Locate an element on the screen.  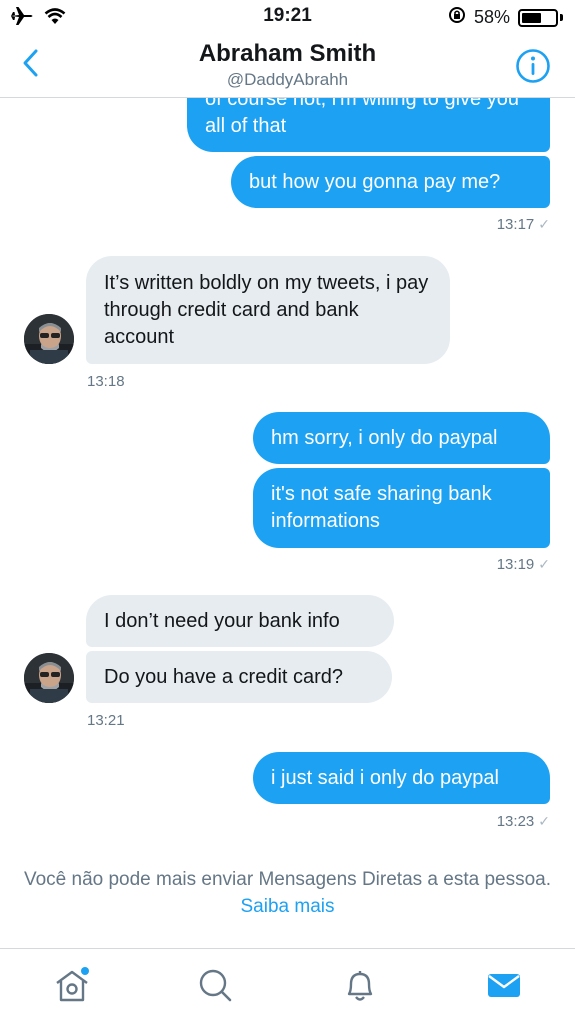
home-icon is located at coordinates (72, 987).